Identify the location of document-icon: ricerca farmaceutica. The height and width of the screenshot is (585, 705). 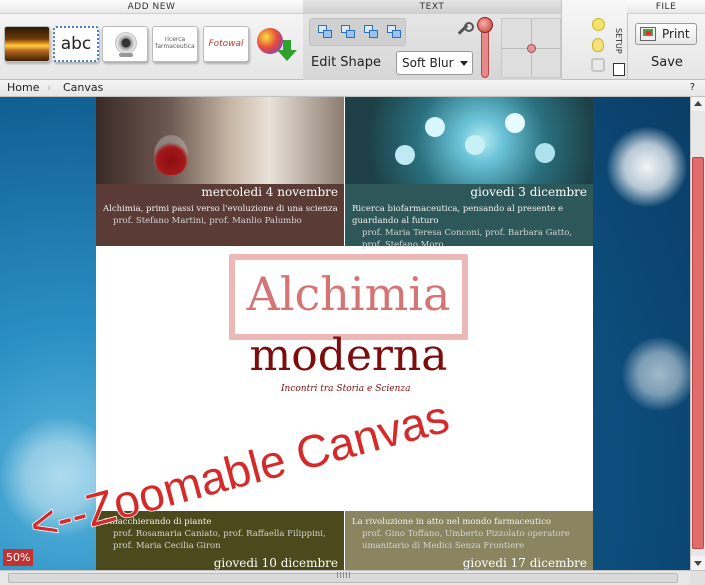
(175, 43).